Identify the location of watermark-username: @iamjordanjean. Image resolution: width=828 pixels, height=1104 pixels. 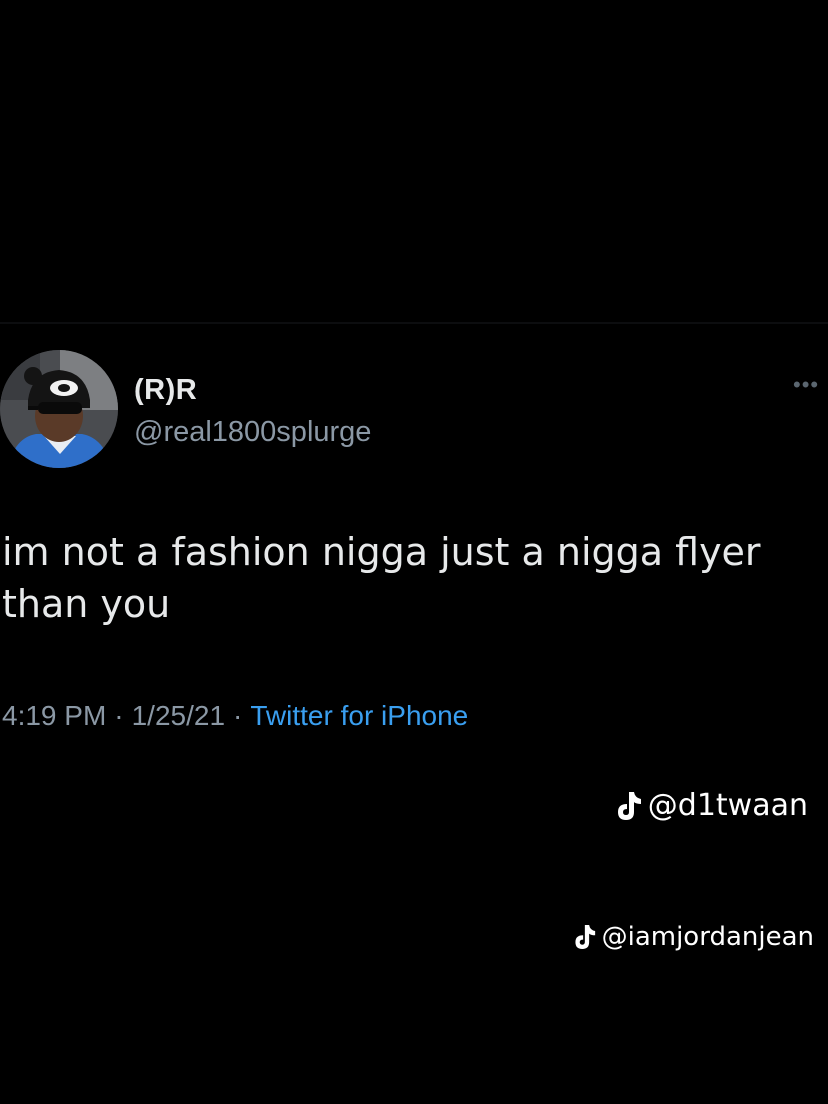
(707, 937).